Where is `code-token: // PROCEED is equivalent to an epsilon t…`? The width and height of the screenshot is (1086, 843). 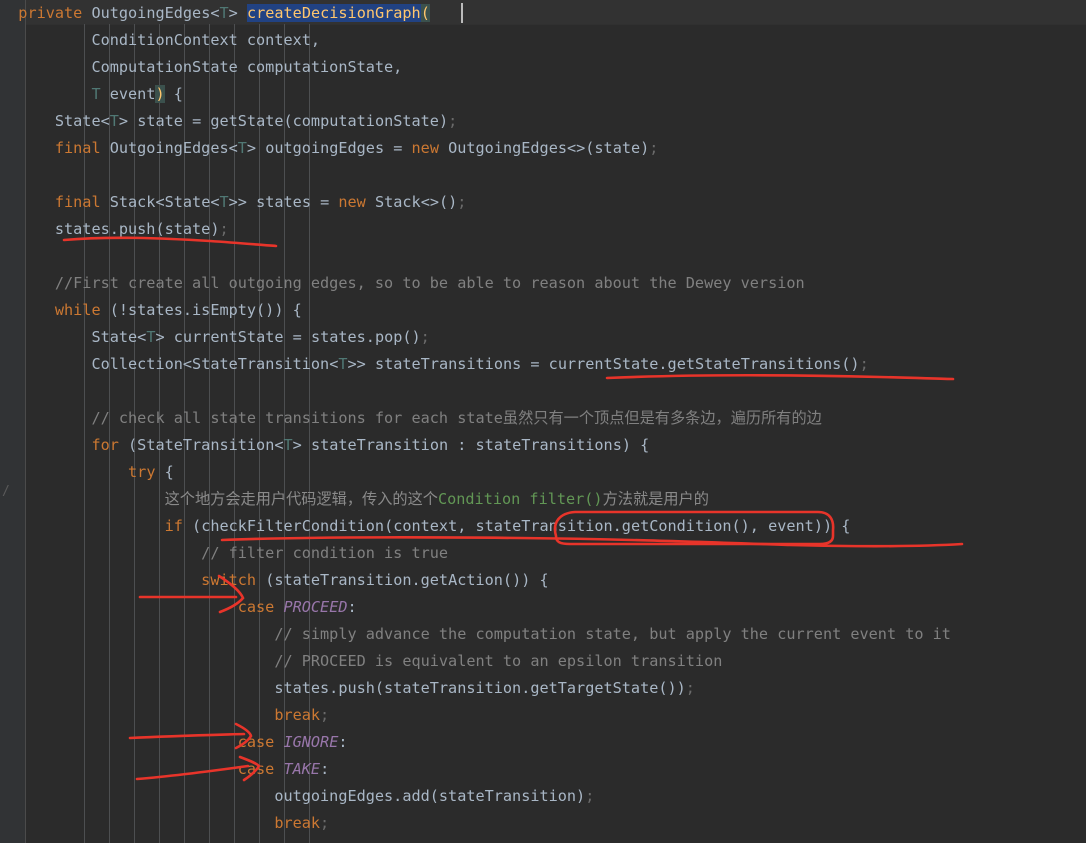 code-token: // PROCEED is equivalent to an epsilon t… is located at coordinates (370, 661).